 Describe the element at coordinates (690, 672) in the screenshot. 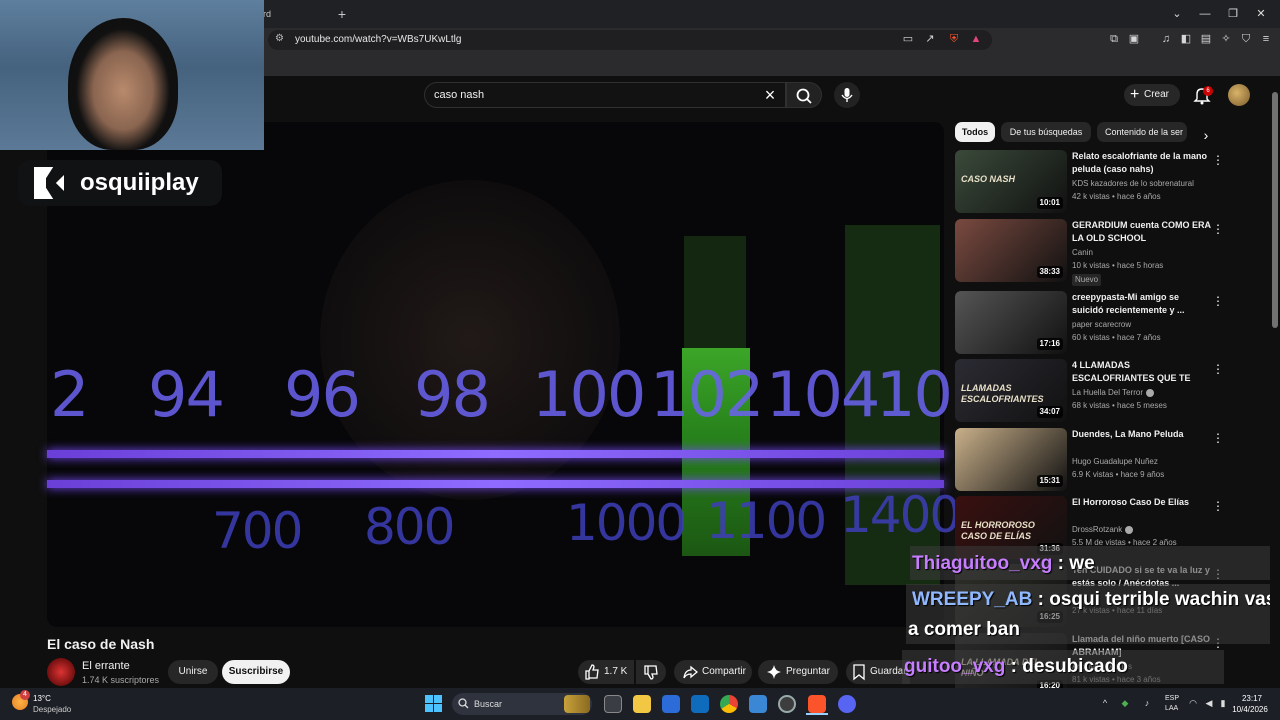

I see `share-icon` at that location.